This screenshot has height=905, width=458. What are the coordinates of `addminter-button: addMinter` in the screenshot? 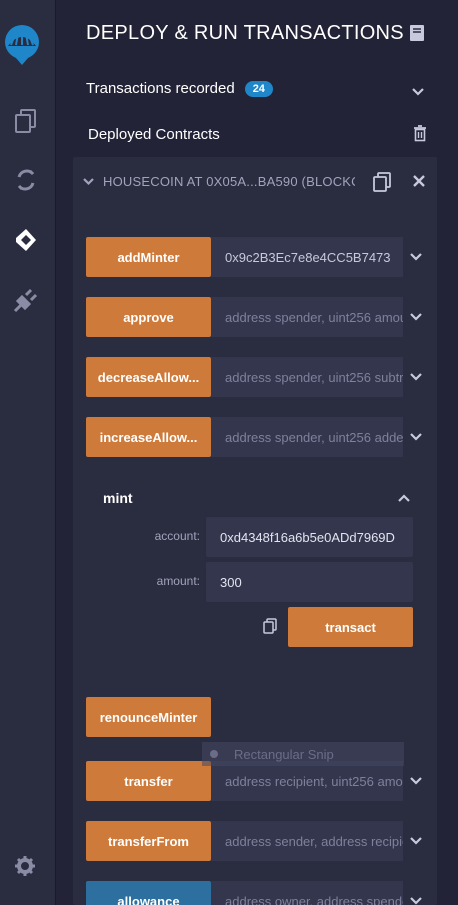 It's located at (148, 257).